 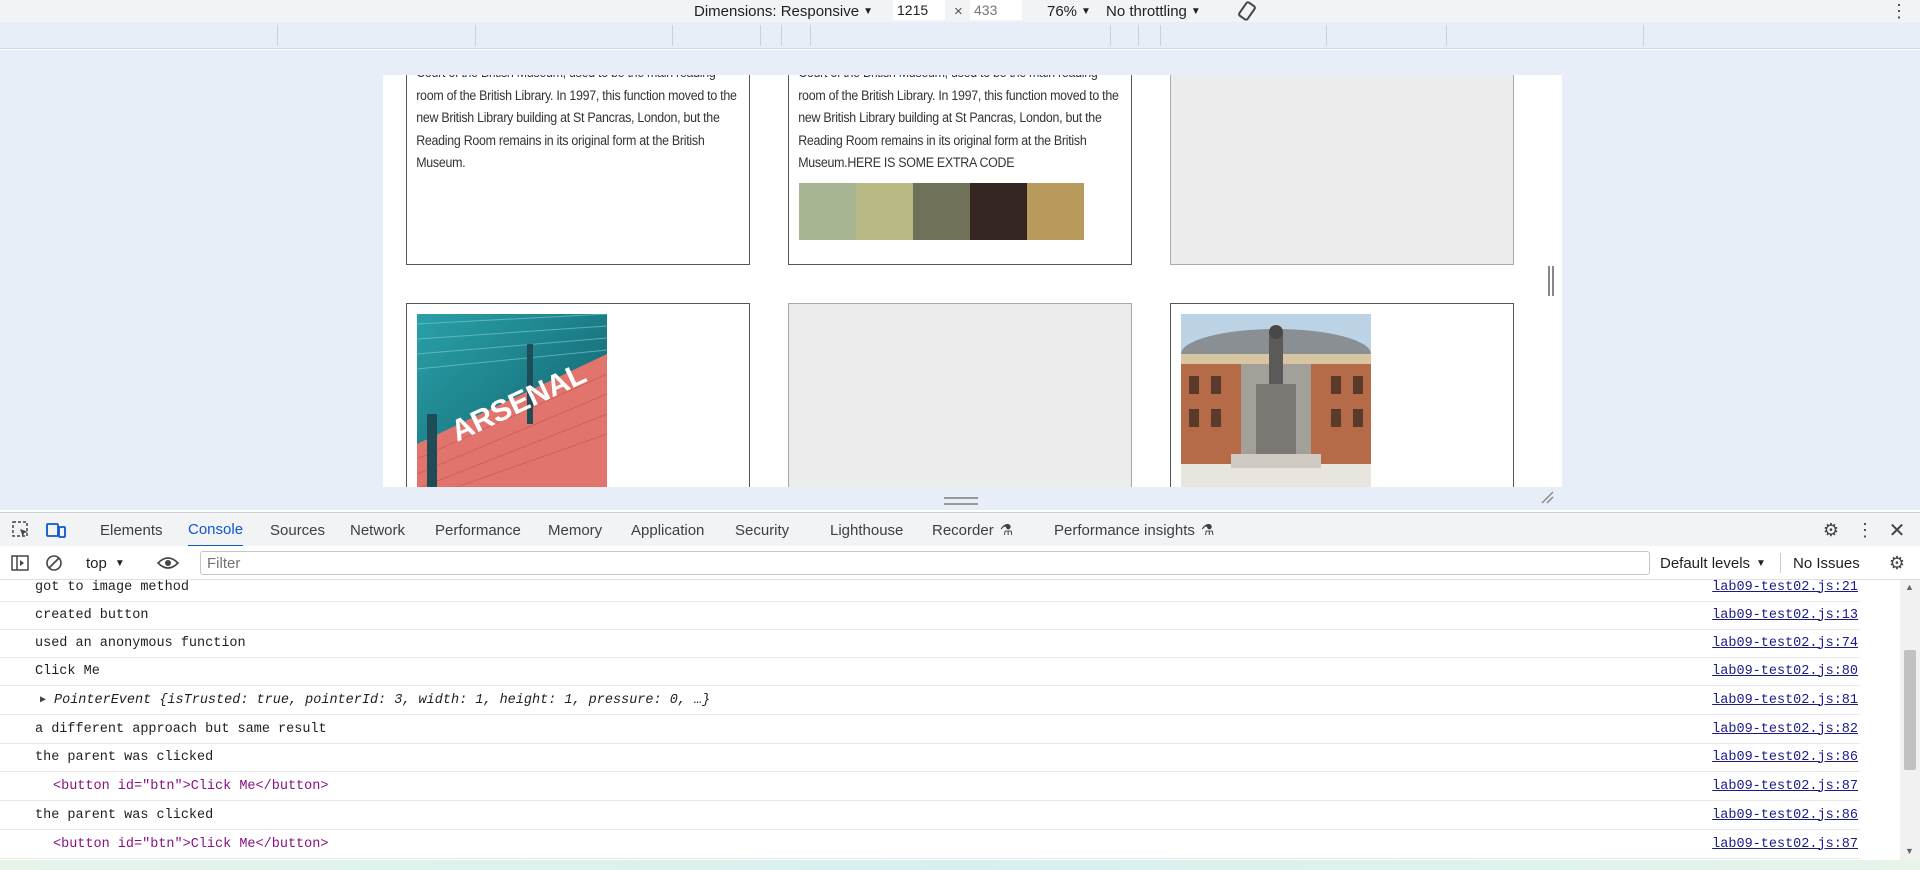 What do you see at coordinates (56, 530) in the screenshot?
I see `device-toggle-icon` at bounding box center [56, 530].